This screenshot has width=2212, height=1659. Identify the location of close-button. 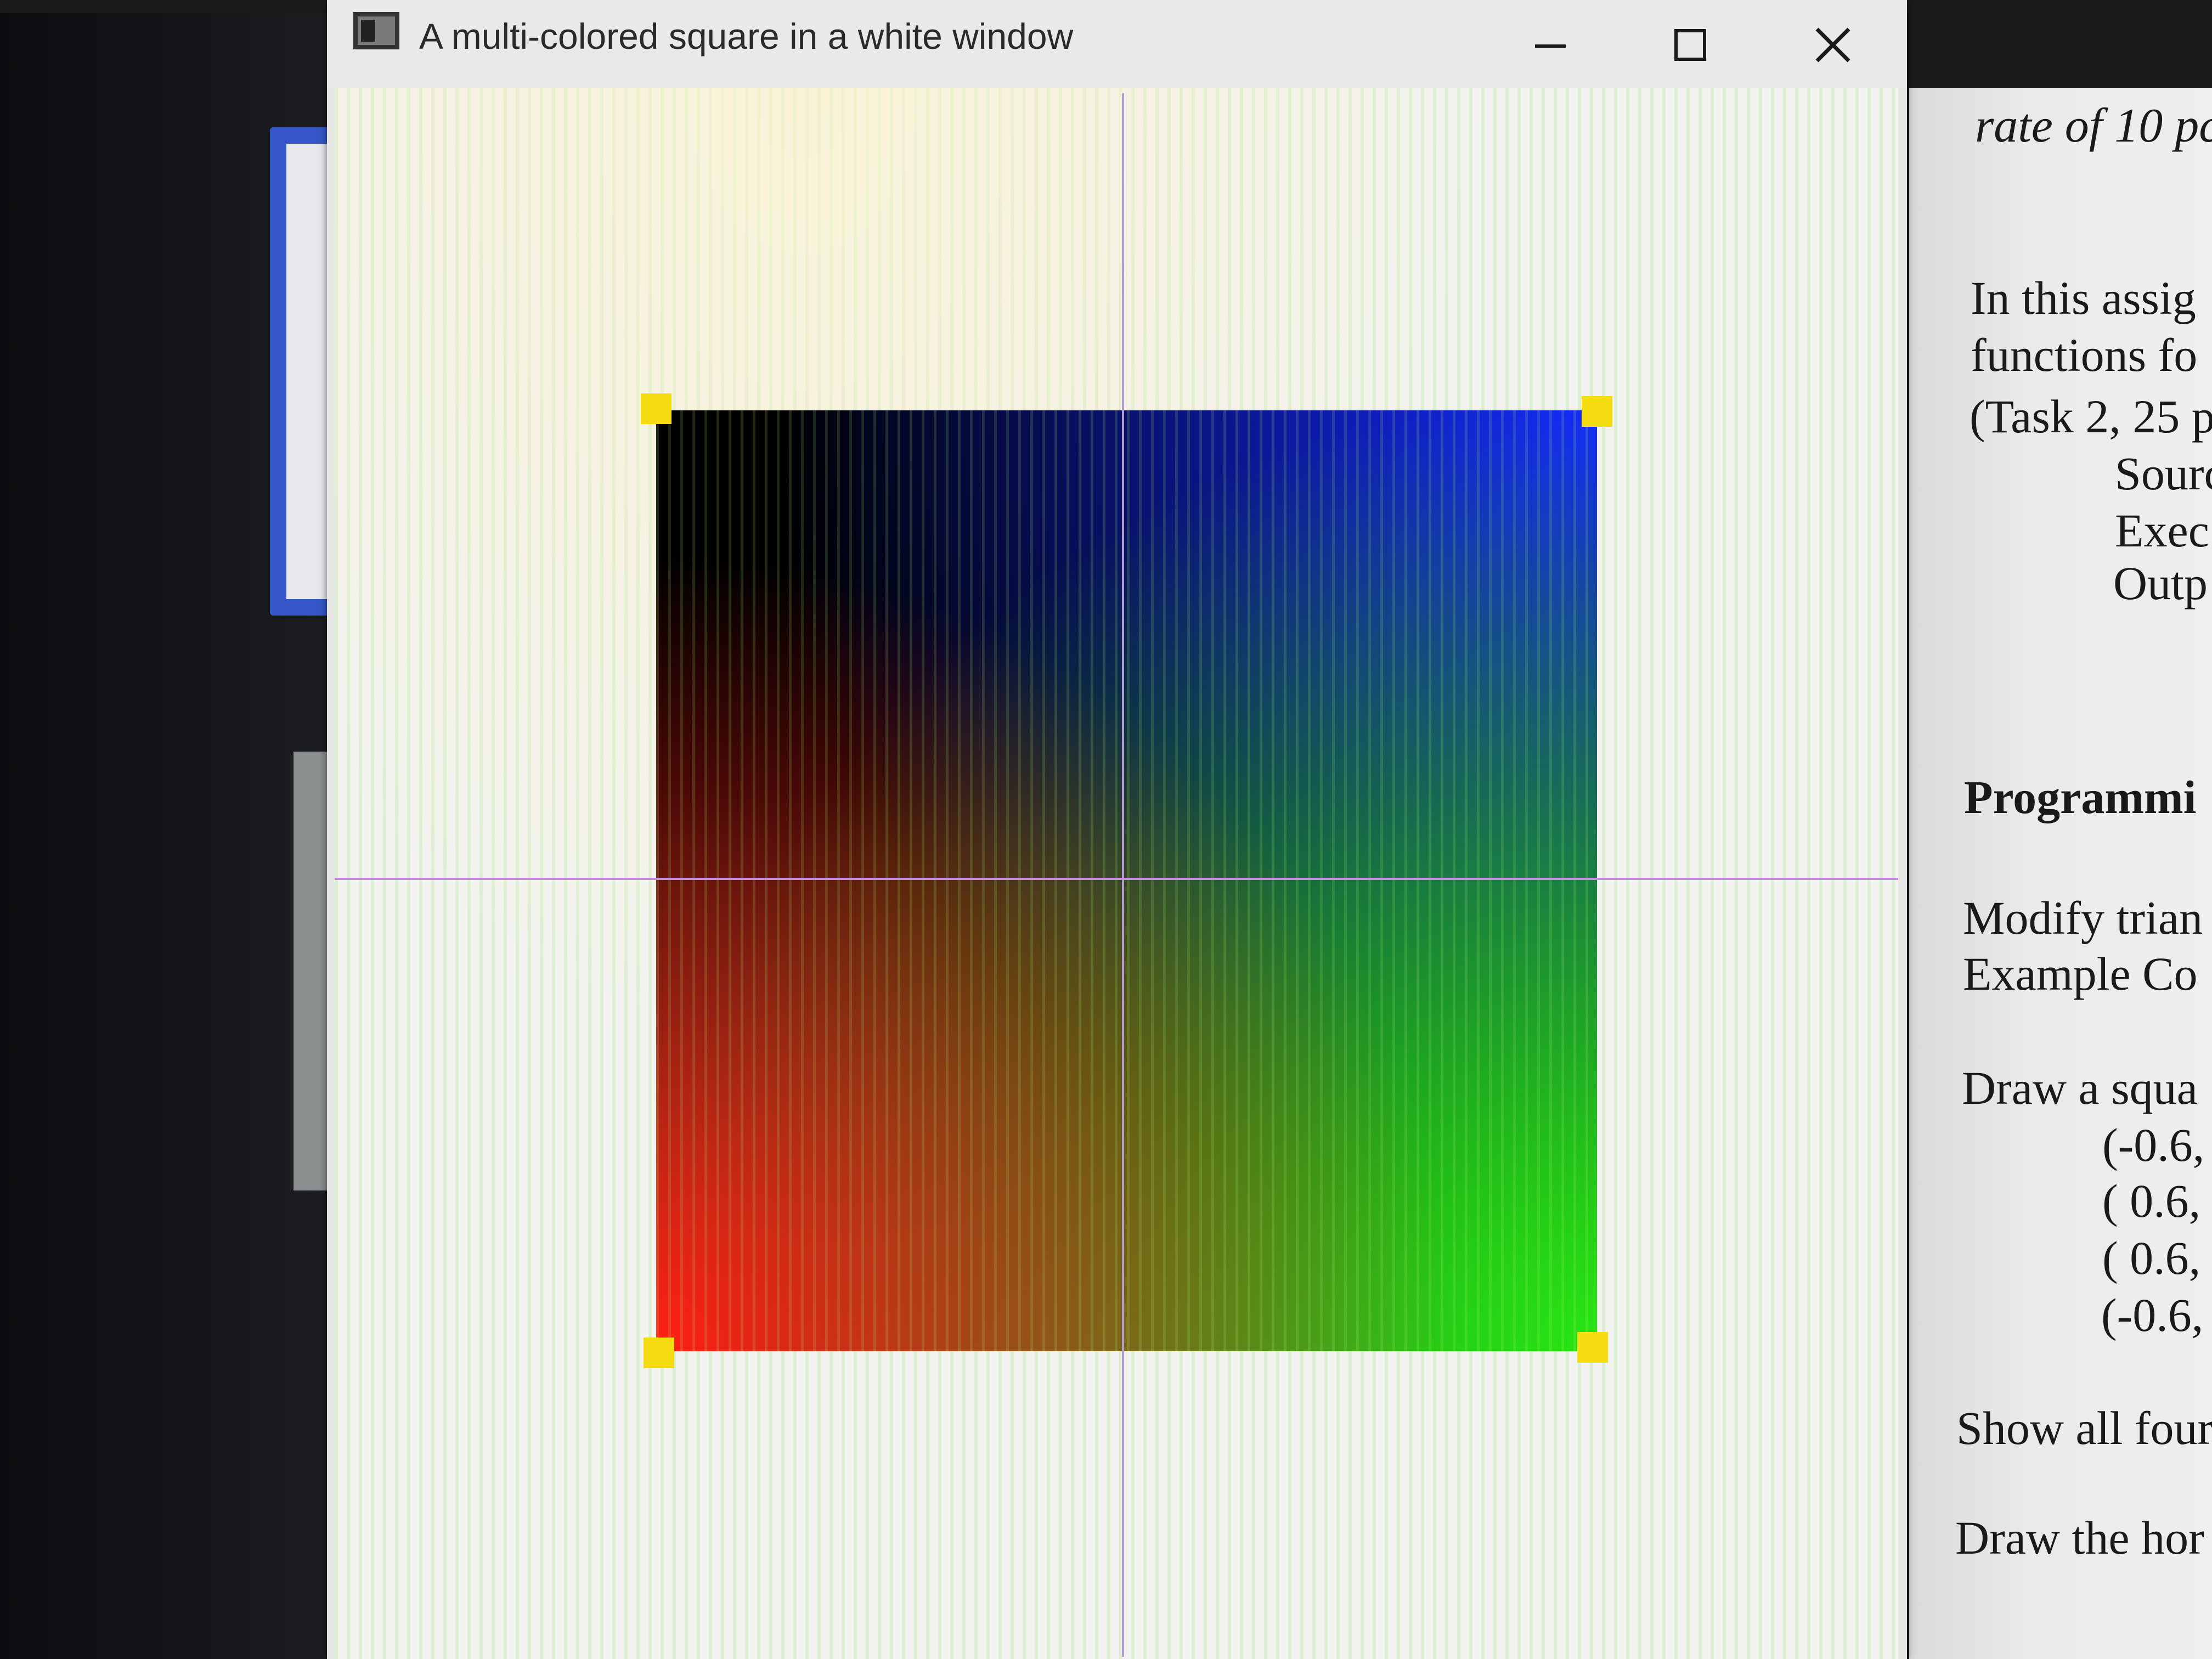
(1833, 45).